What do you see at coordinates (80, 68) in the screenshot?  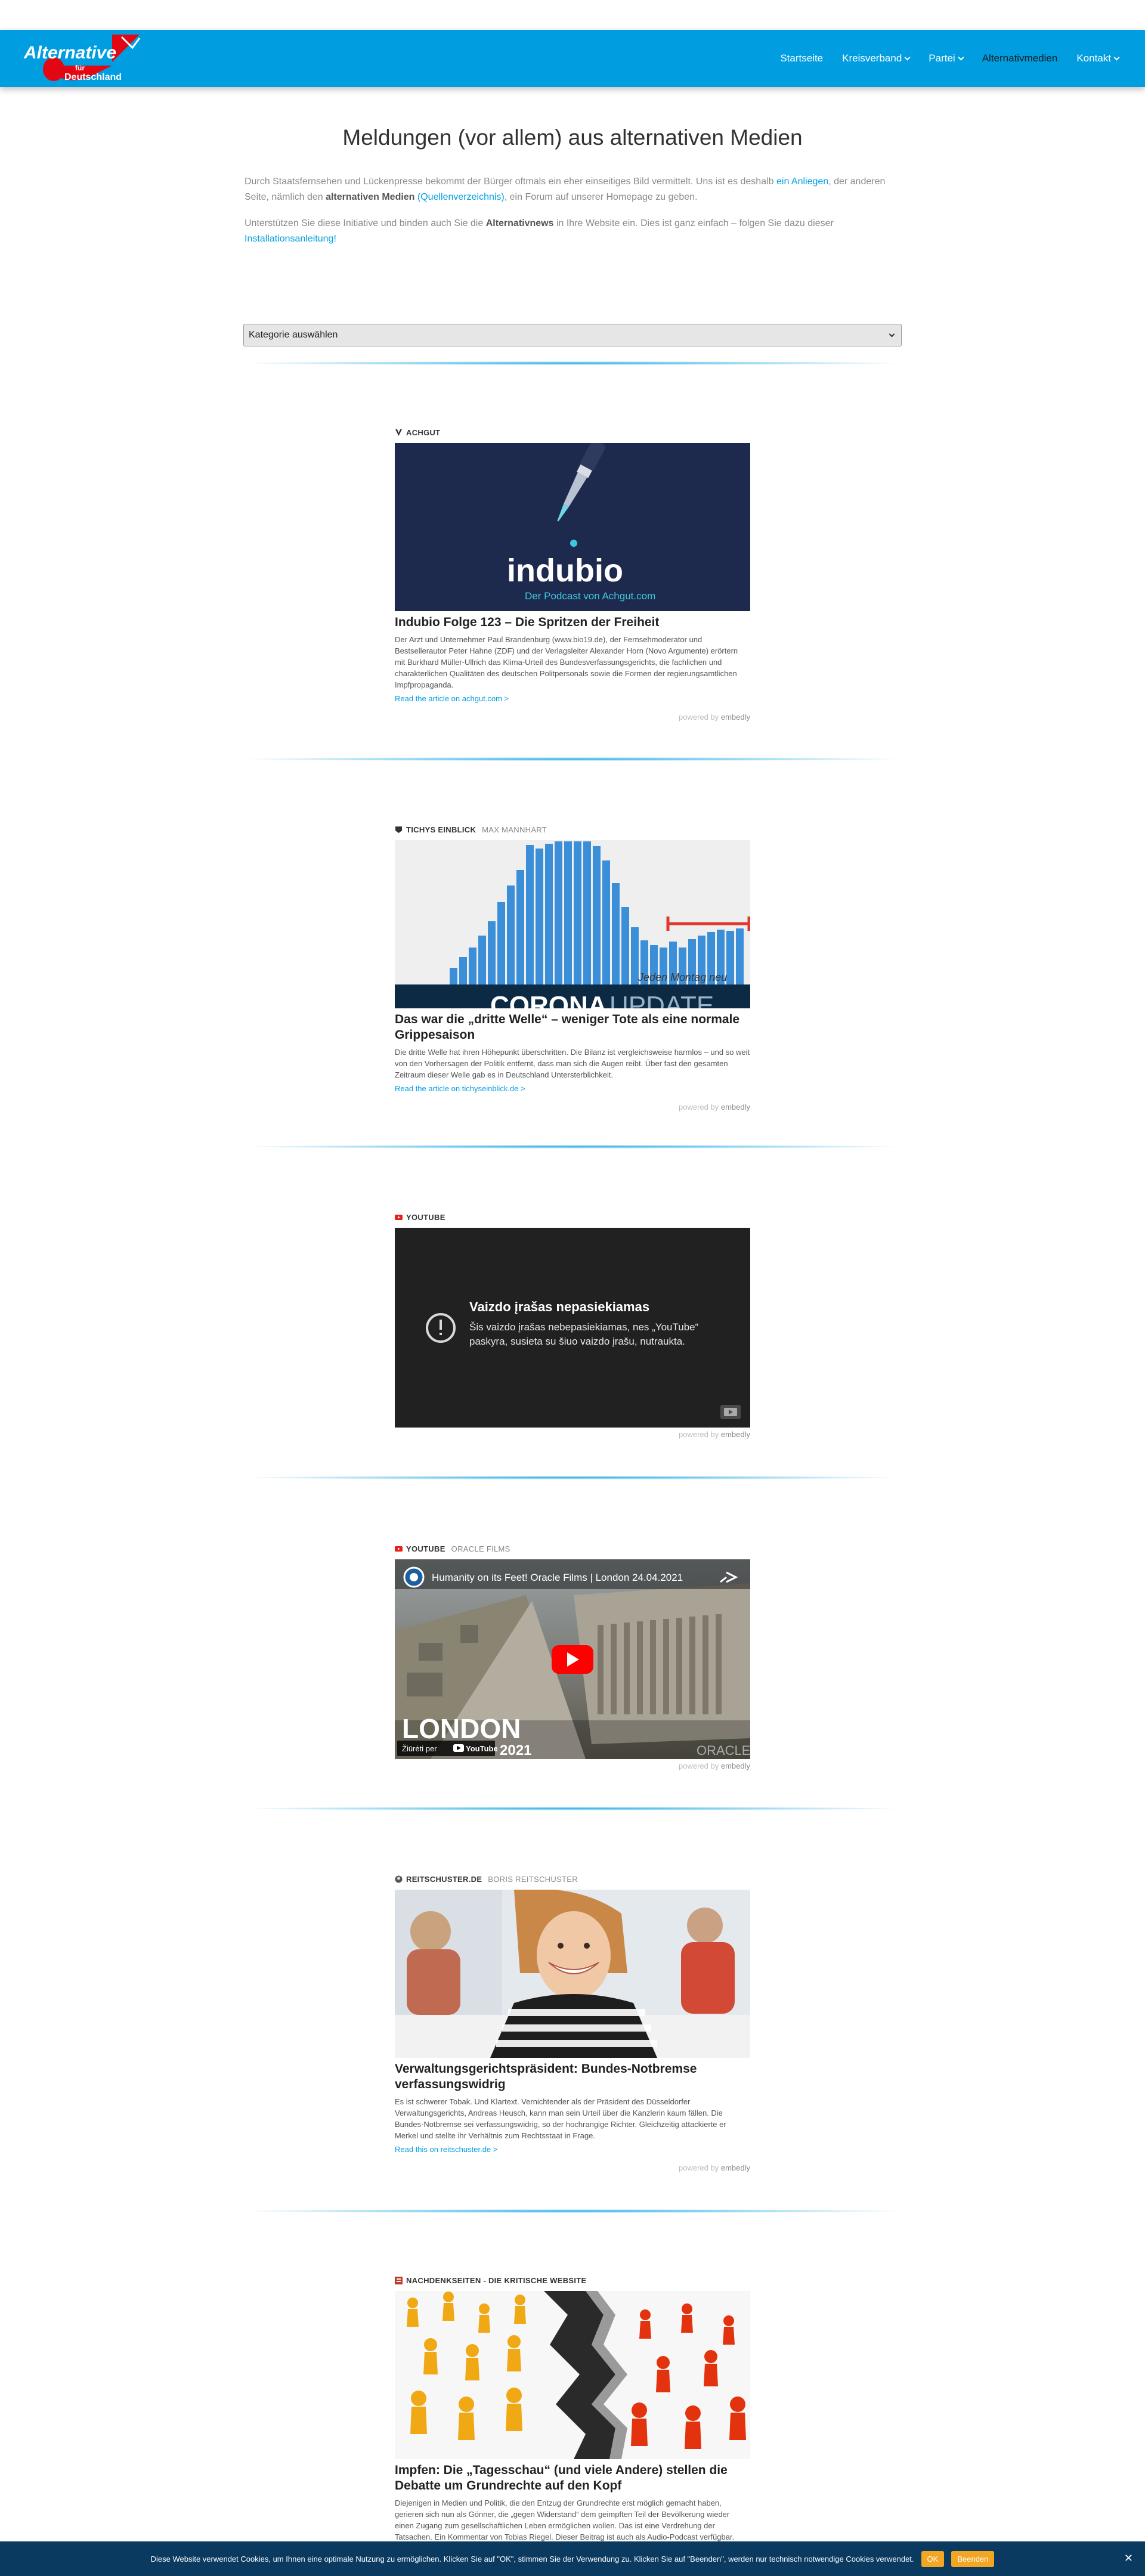 I see `logo-text-fuer: für` at bounding box center [80, 68].